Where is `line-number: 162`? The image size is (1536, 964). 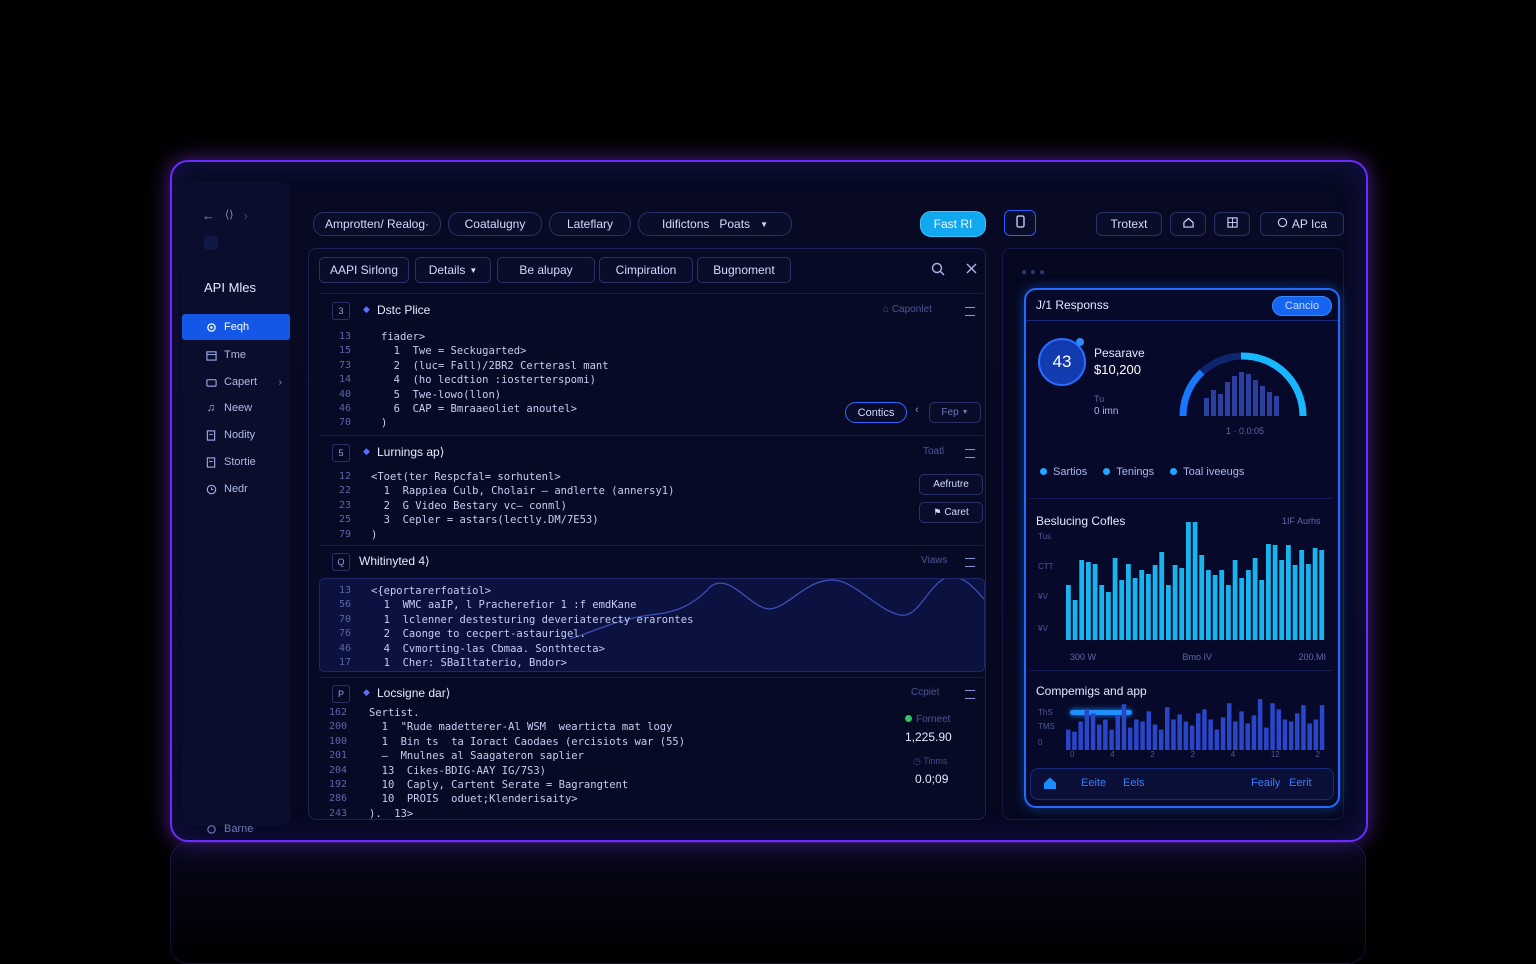 line-number: 162 is located at coordinates (337, 712).